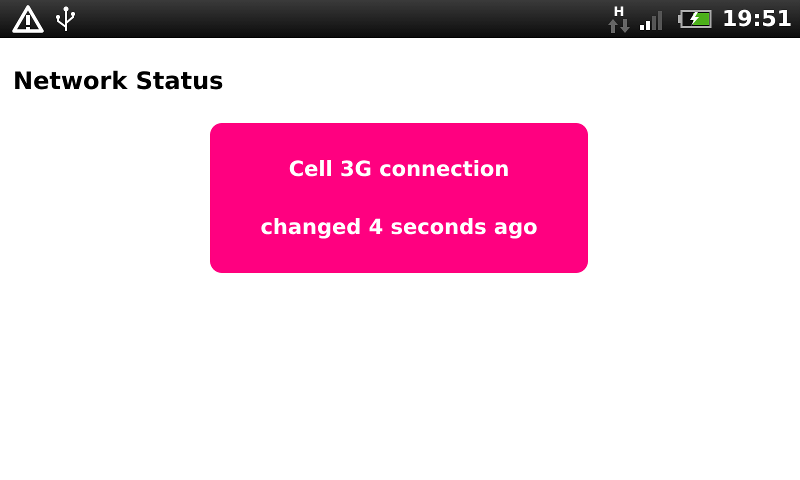 The width and height of the screenshot is (800, 480). What do you see at coordinates (65, 19) in the screenshot?
I see `usb-icon` at bounding box center [65, 19].